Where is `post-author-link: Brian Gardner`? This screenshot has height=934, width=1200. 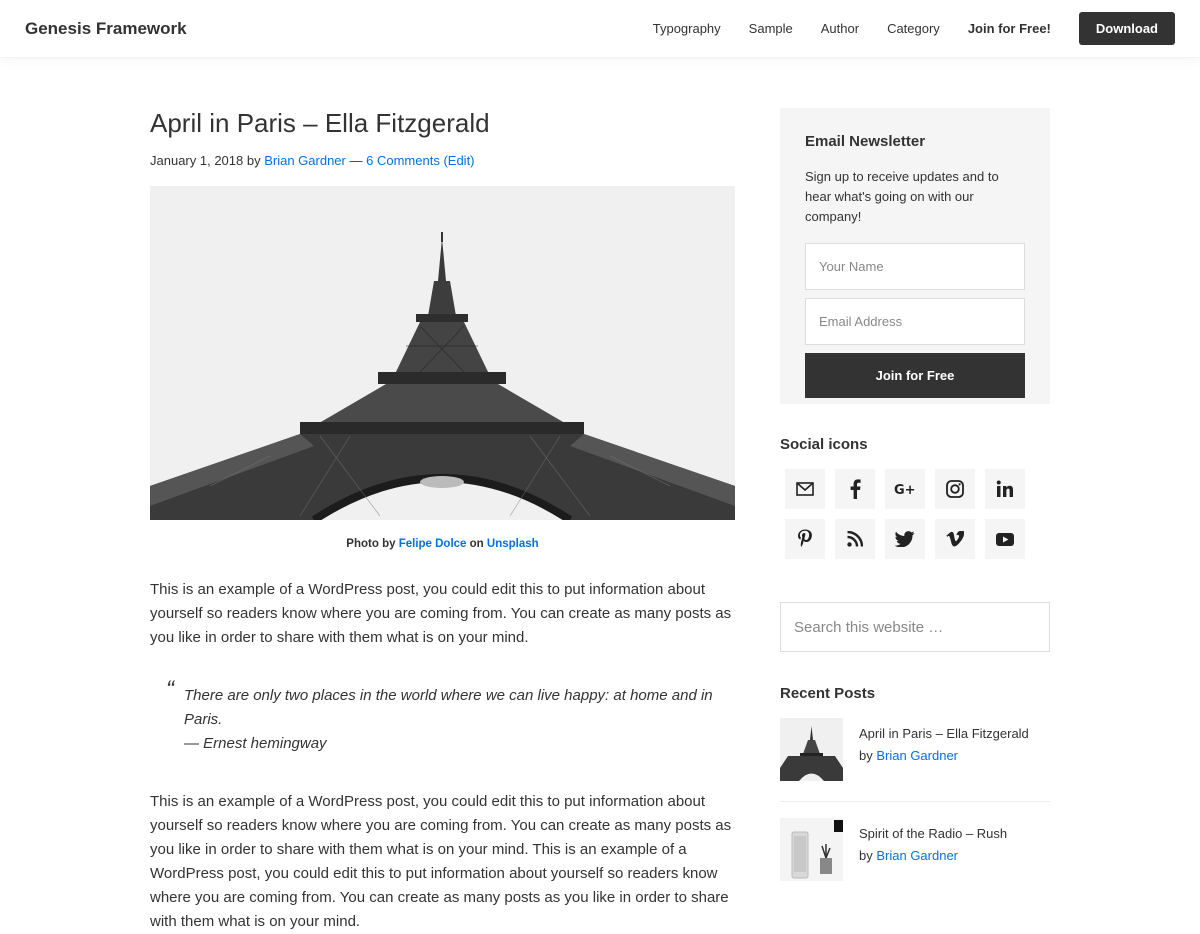
post-author-link: Brian Gardner is located at coordinates (305, 160).